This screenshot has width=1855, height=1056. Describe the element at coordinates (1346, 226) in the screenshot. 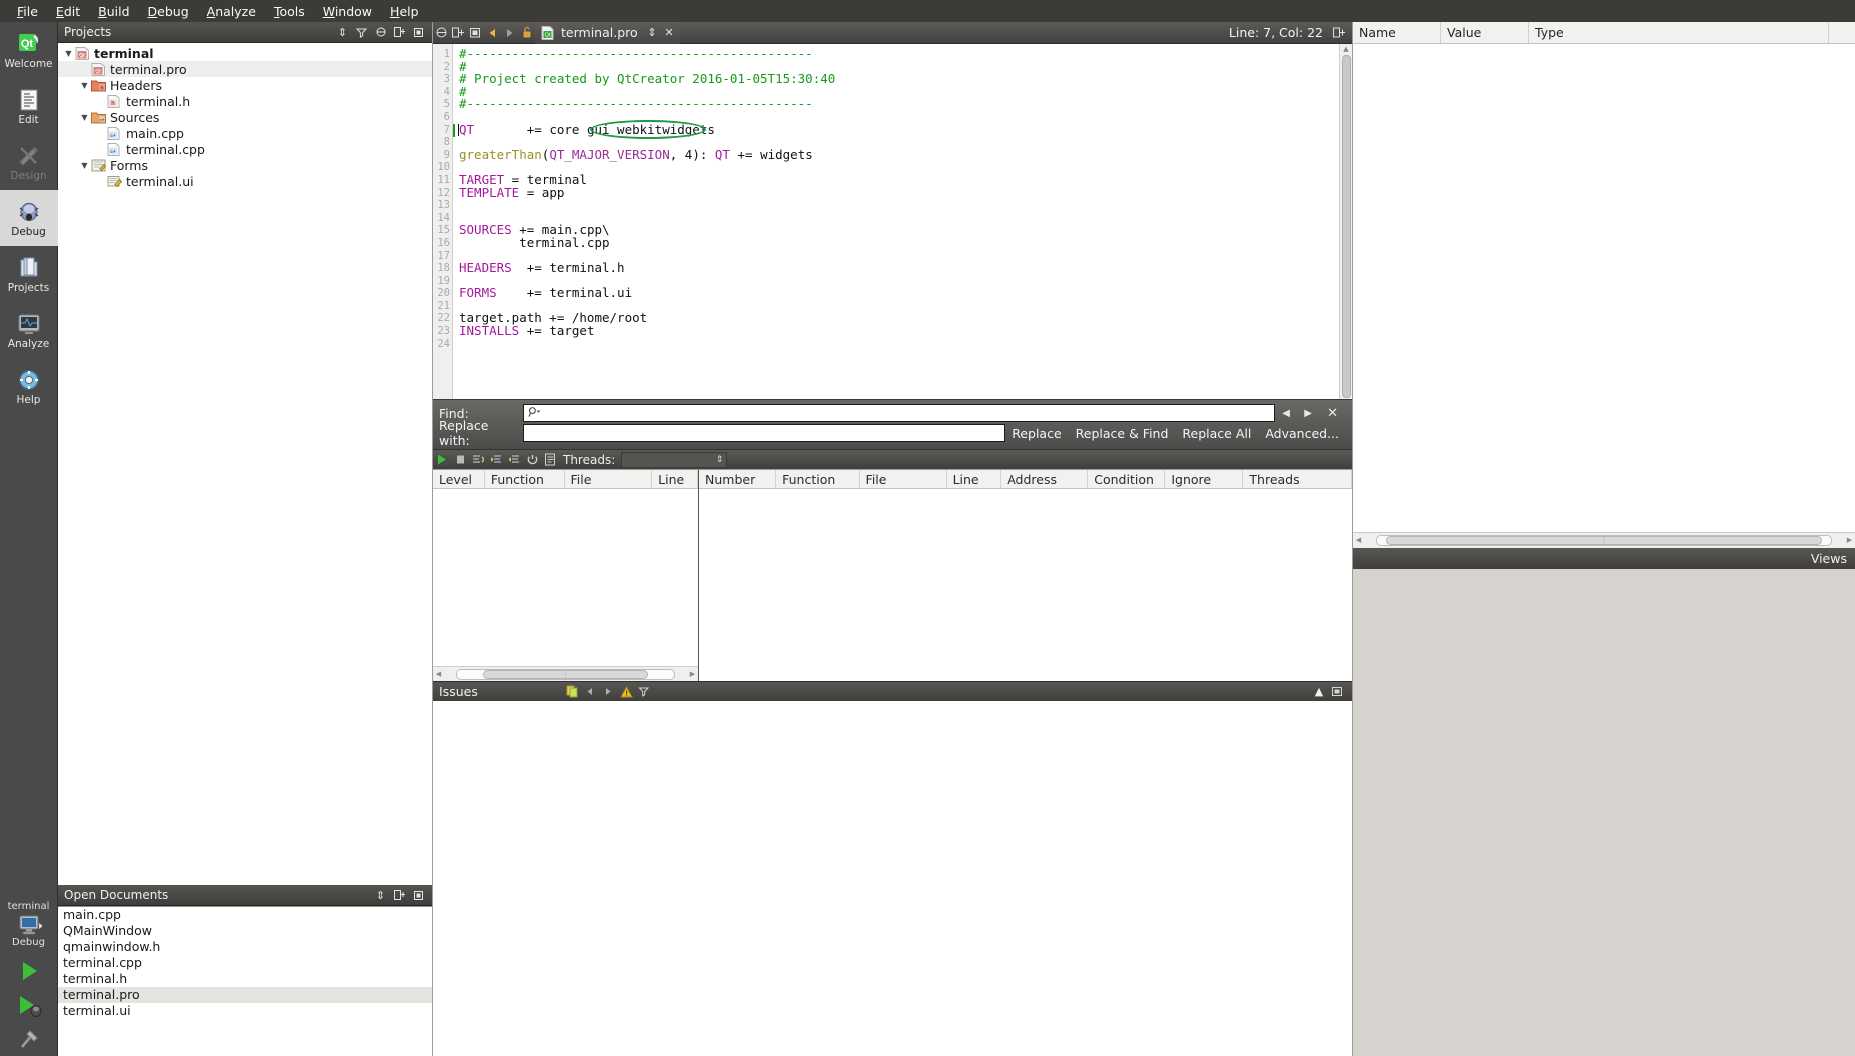

I see `scrollbar-thumb` at that location.